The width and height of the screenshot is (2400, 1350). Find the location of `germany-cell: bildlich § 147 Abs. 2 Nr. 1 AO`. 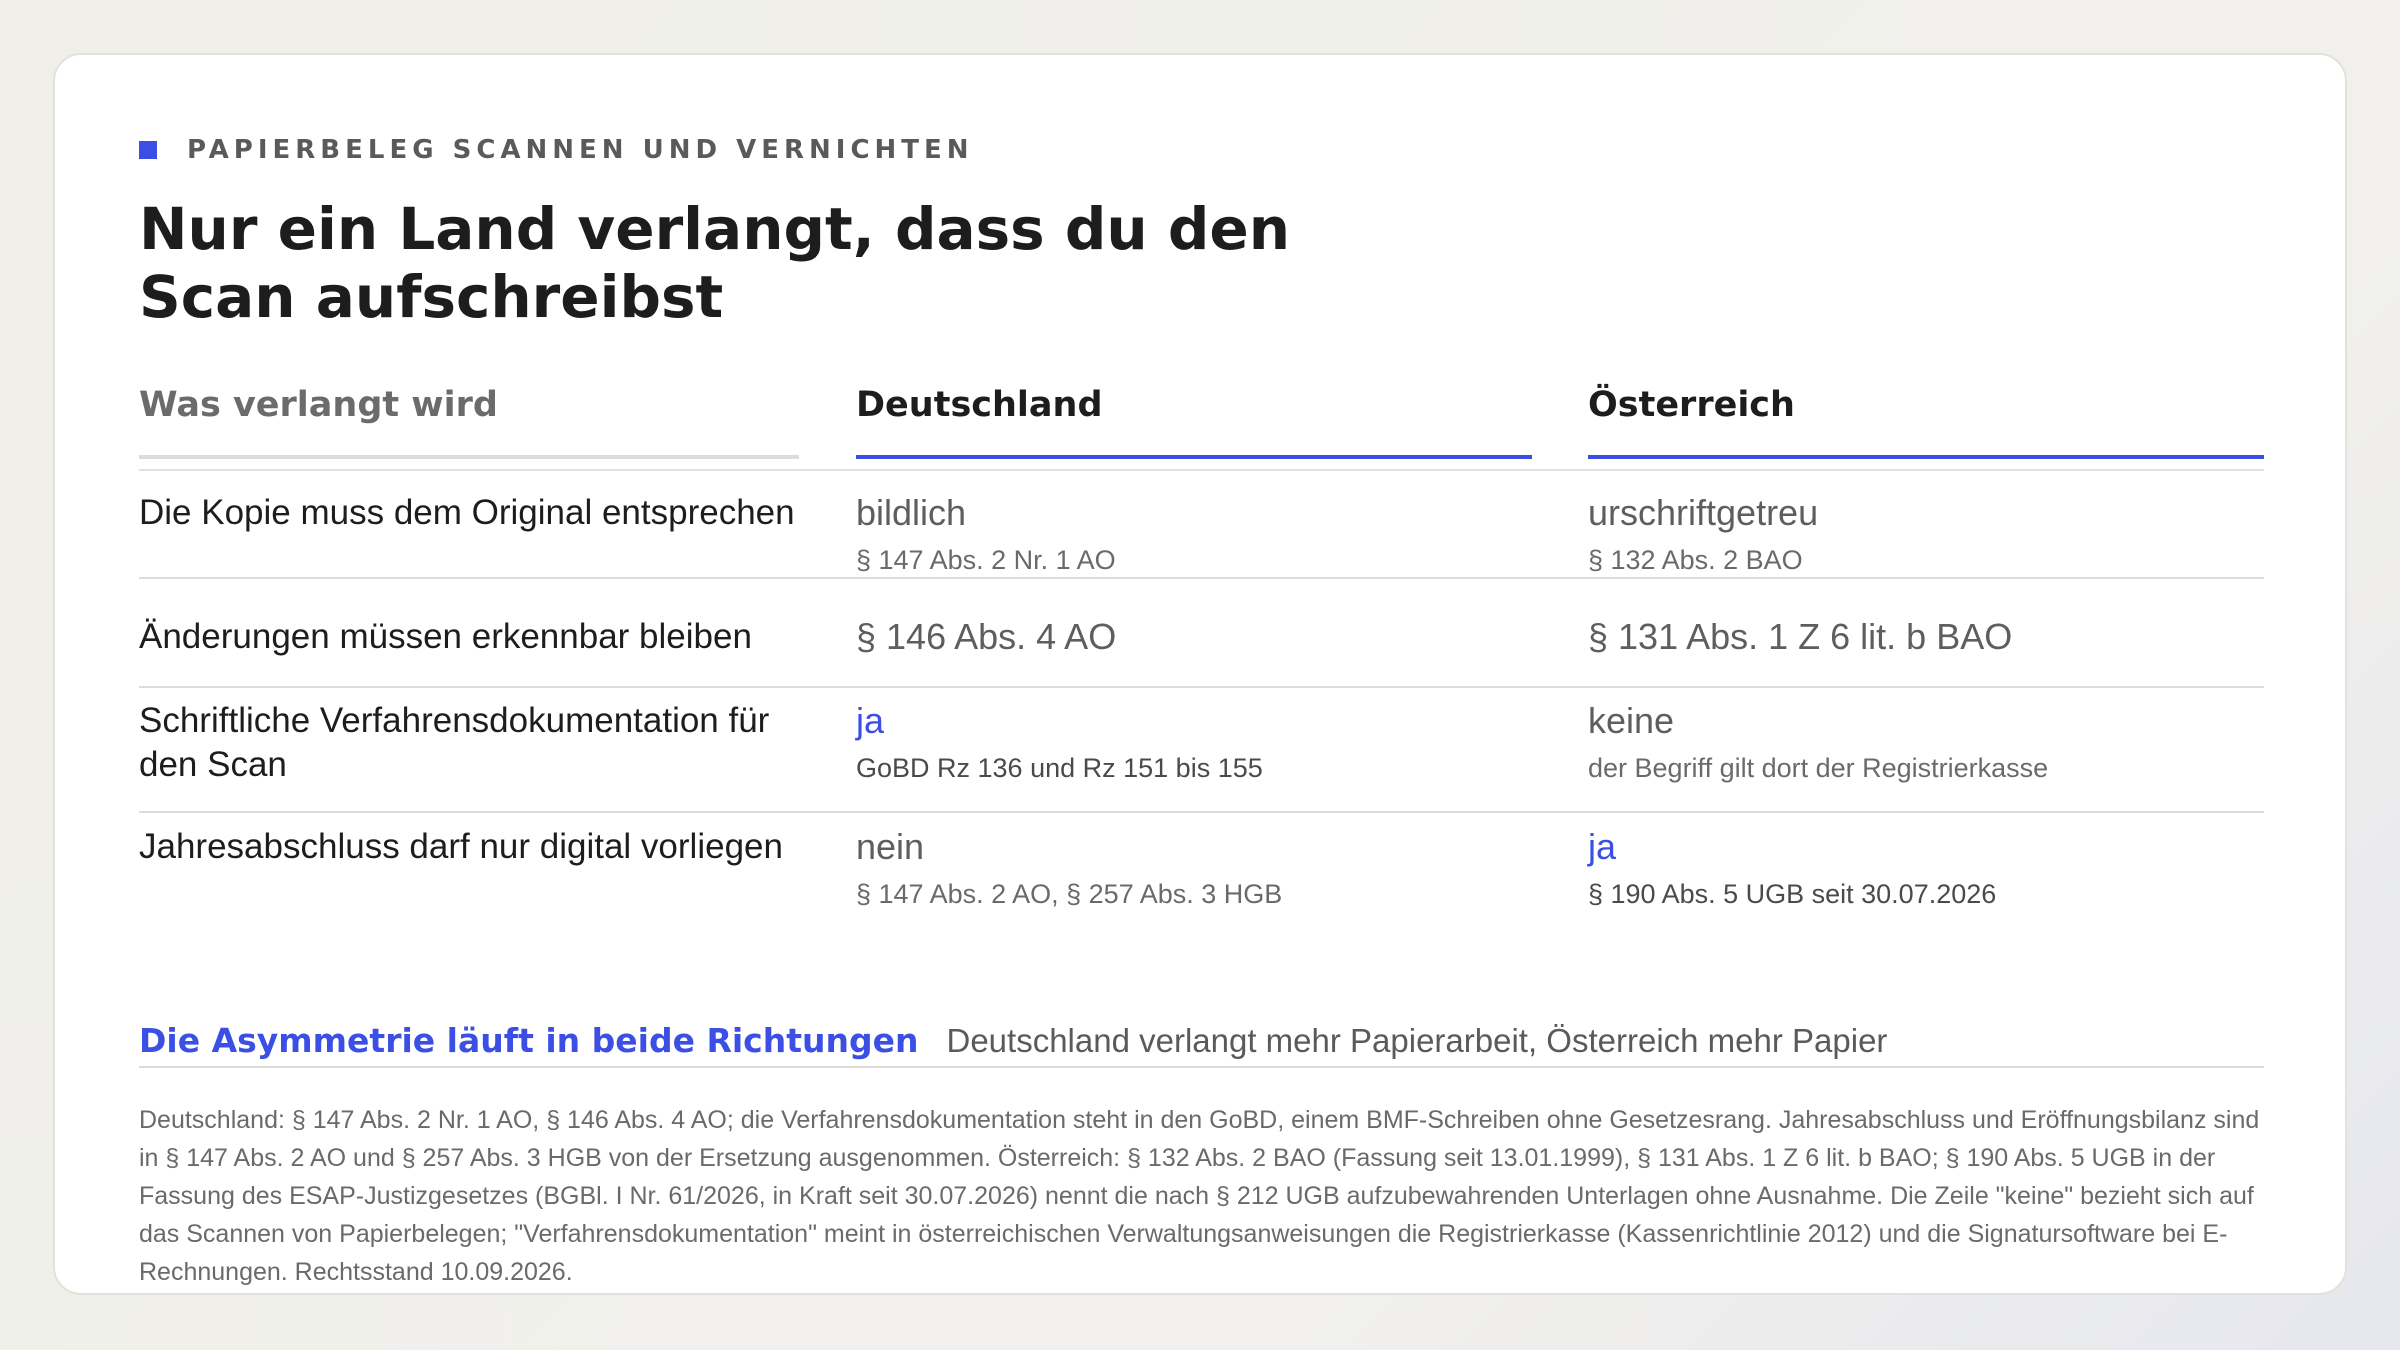

germany-cell: bildlich § 147 Abs. 2 Nr. 1 AO is located at coordinates (1196, 534).